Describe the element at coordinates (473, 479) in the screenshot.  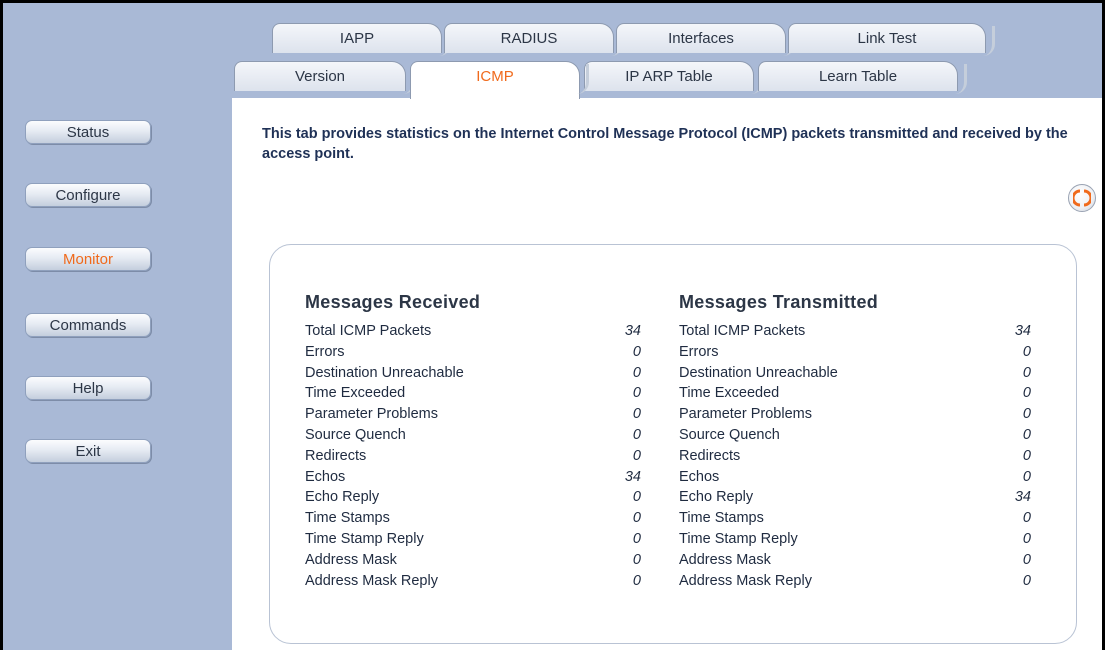
I see `stat-row: Echos 34` at that location.